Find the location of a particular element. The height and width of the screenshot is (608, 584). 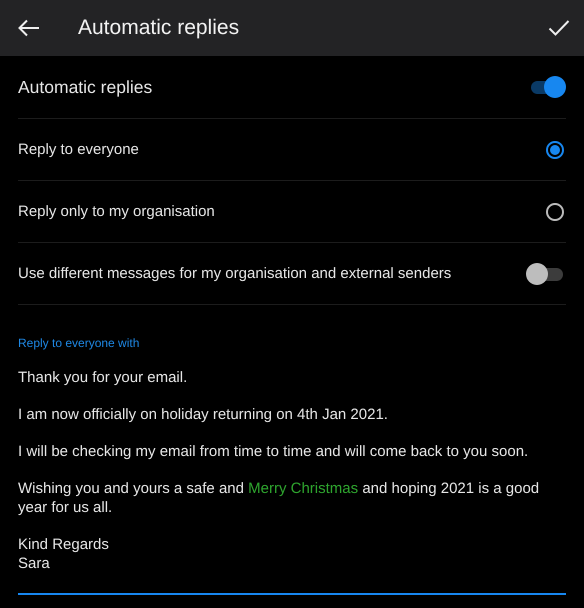

setting-label: Use different messages for my organisation and external senders is located at coordinates (235, 273).